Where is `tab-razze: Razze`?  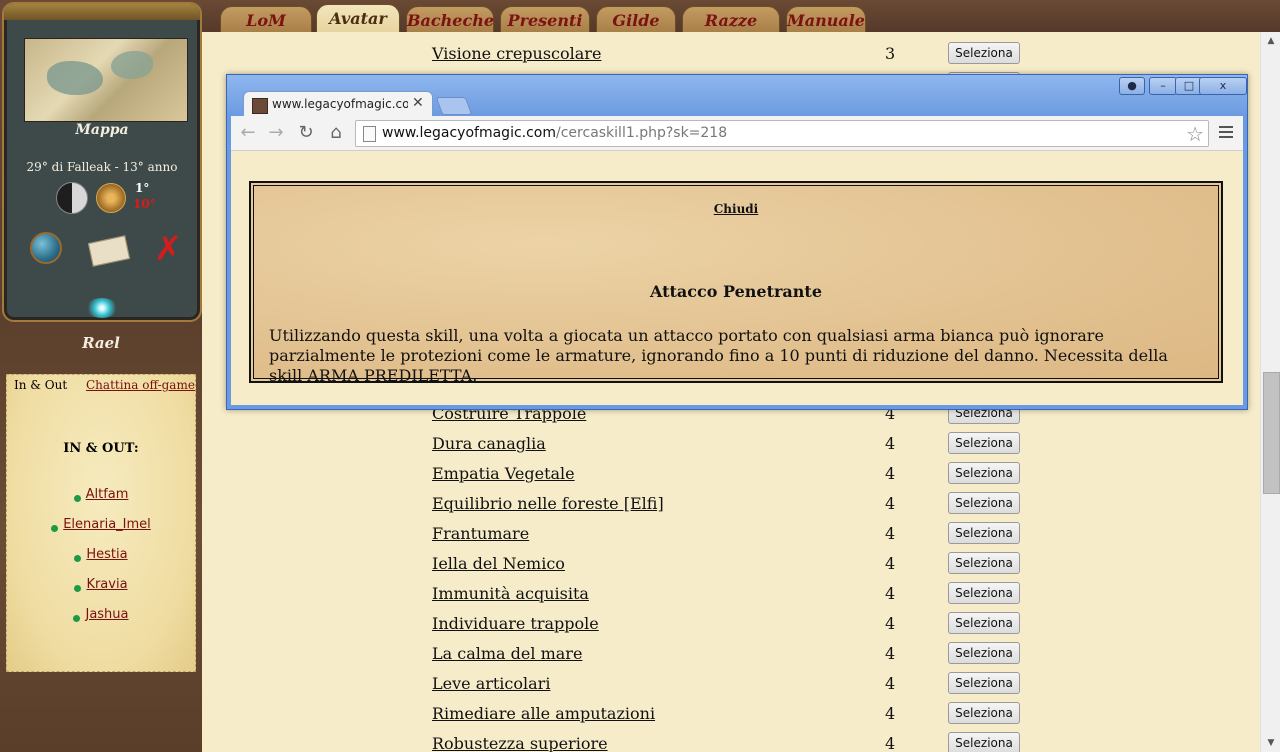 tab-razze: Razze is located at coordinates (731, 20).